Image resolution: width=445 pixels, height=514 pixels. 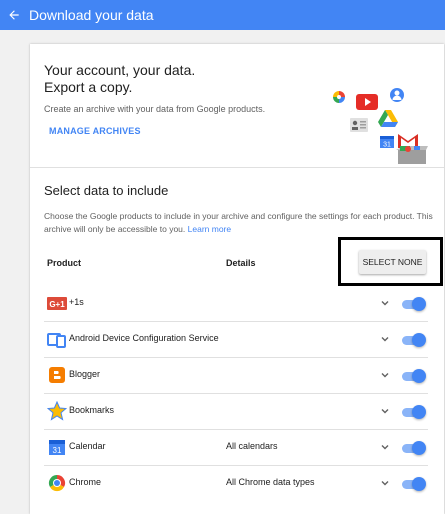 What do you see at coordinates (339, 97) in the screenshot?
I see `photos-pinwheel-icon` at bounding box center [339, 97].